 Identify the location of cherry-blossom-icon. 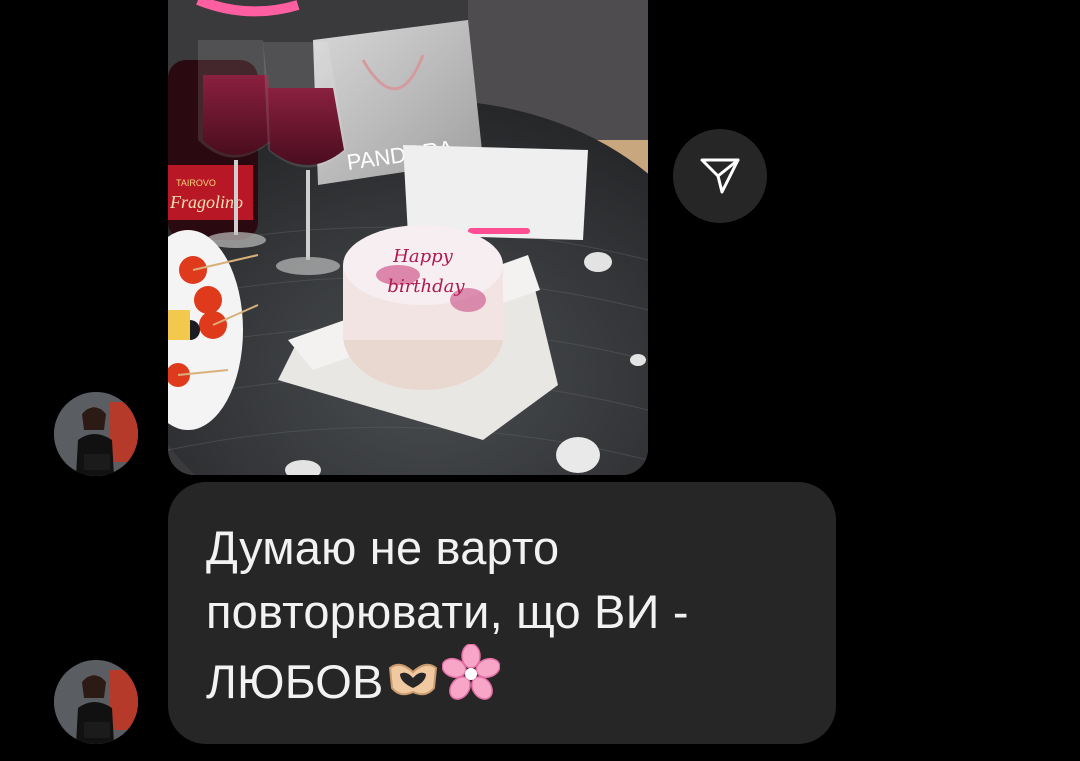
(470, 672).